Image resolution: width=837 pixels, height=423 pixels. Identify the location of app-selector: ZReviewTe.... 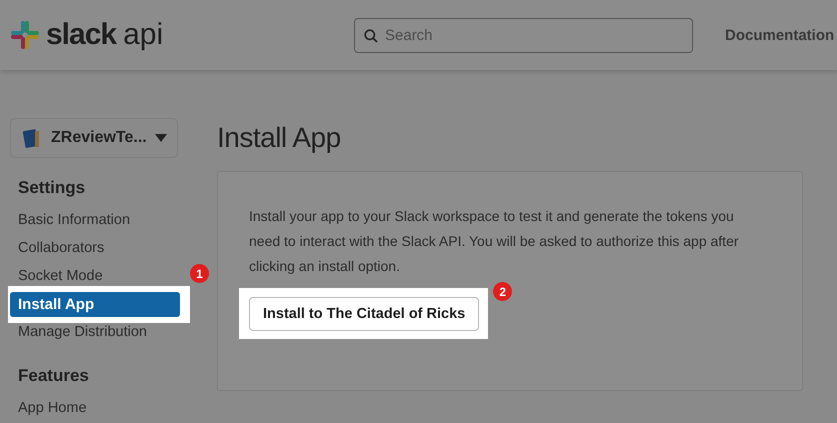
(94, 138).